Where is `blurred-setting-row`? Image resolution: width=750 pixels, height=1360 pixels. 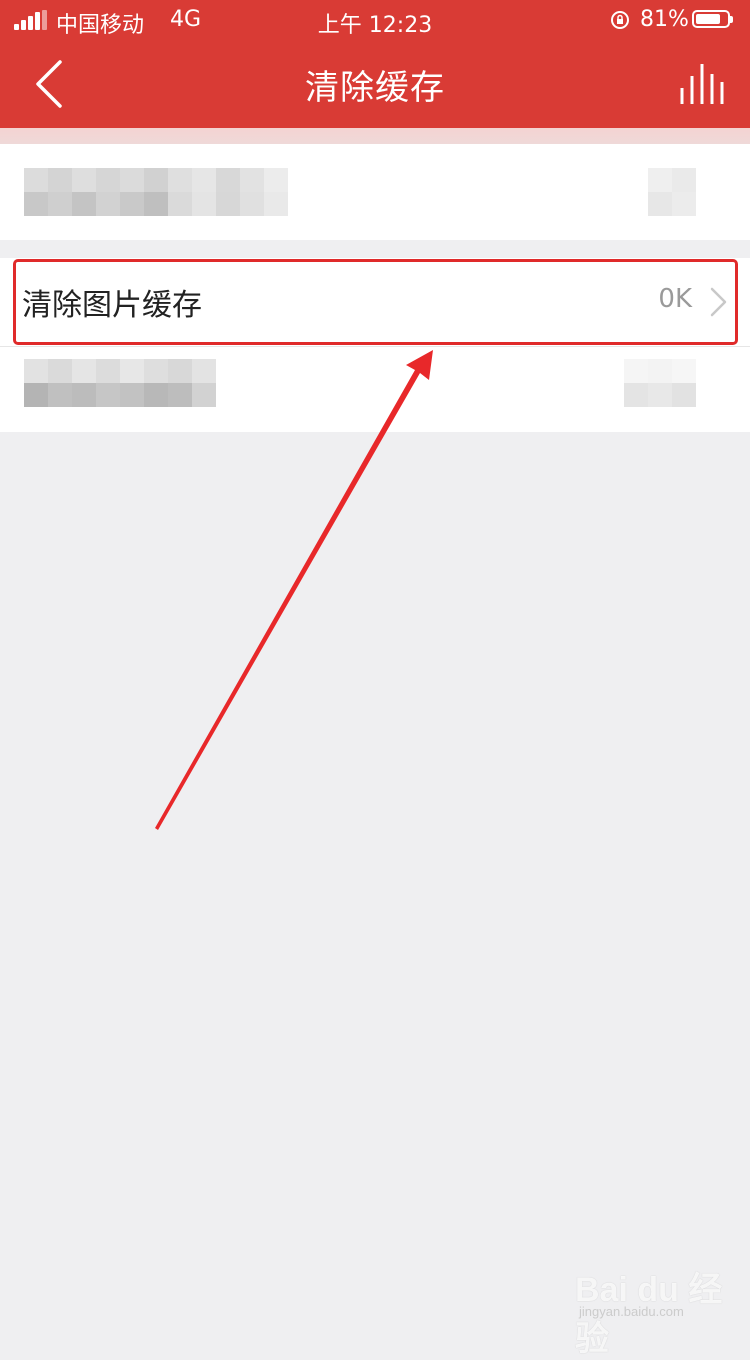
blurred-setting-row is located at coordinates (375, 192).